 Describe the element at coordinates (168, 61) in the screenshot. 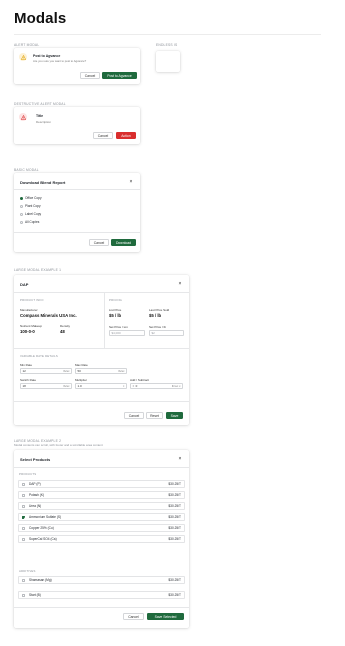

I see `endless-card` at that location.